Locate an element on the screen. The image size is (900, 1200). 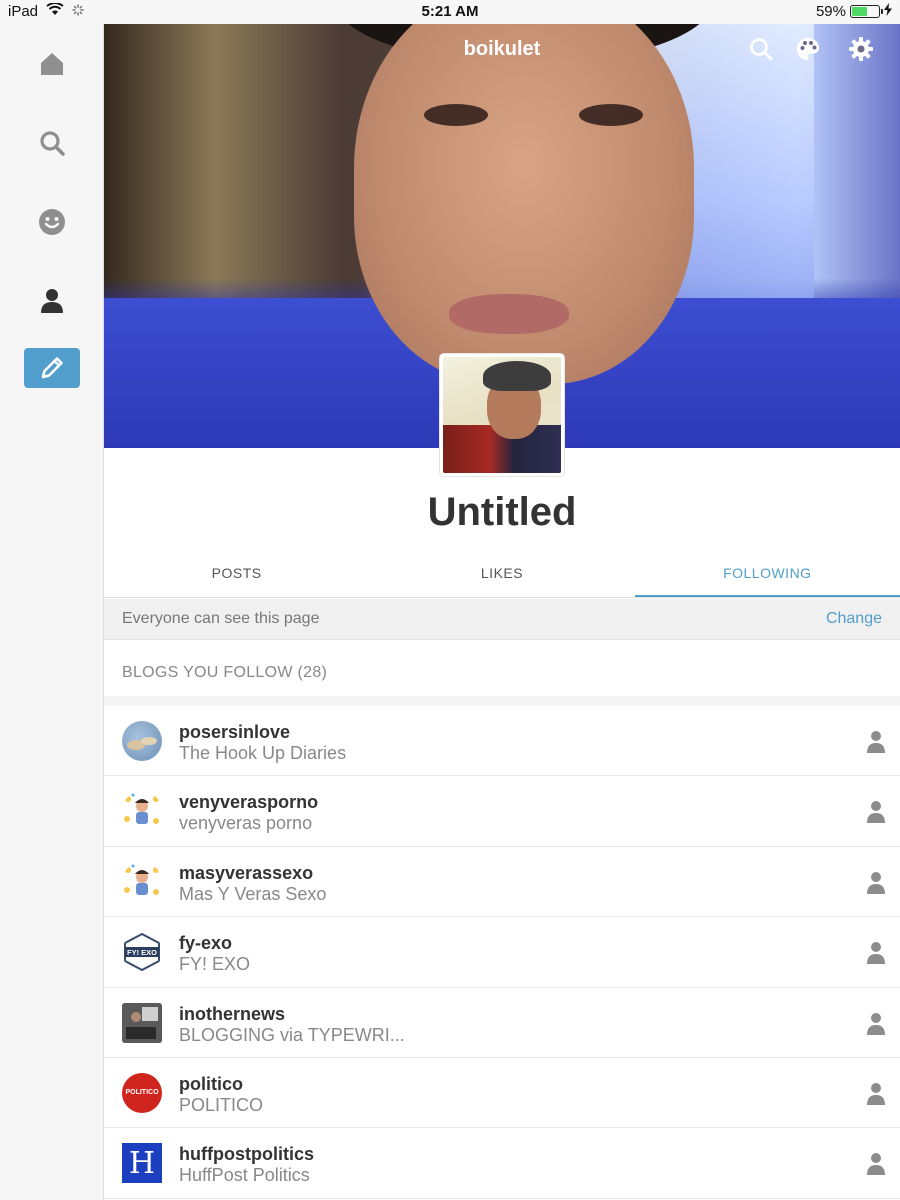
avatar-photo is located at coordinates (502, 415).